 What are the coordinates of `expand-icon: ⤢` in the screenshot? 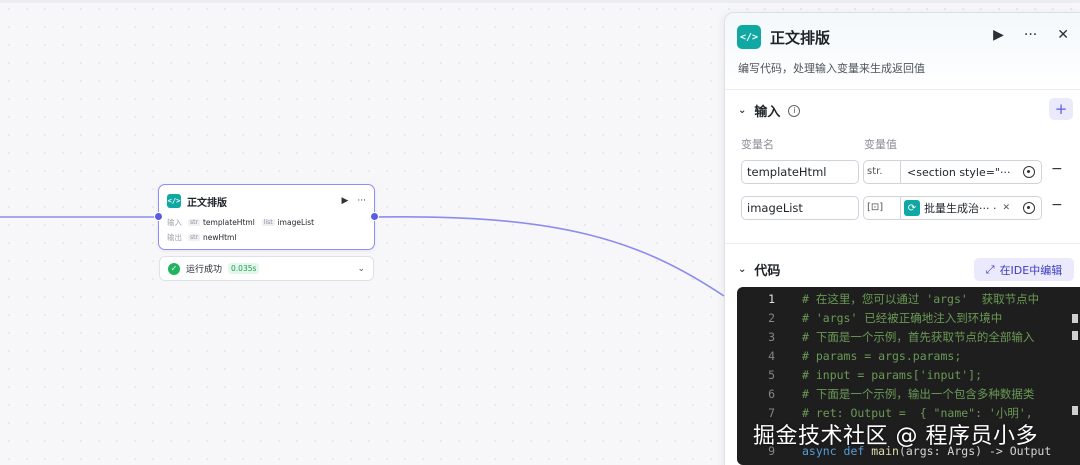 It's located at (990, 269).